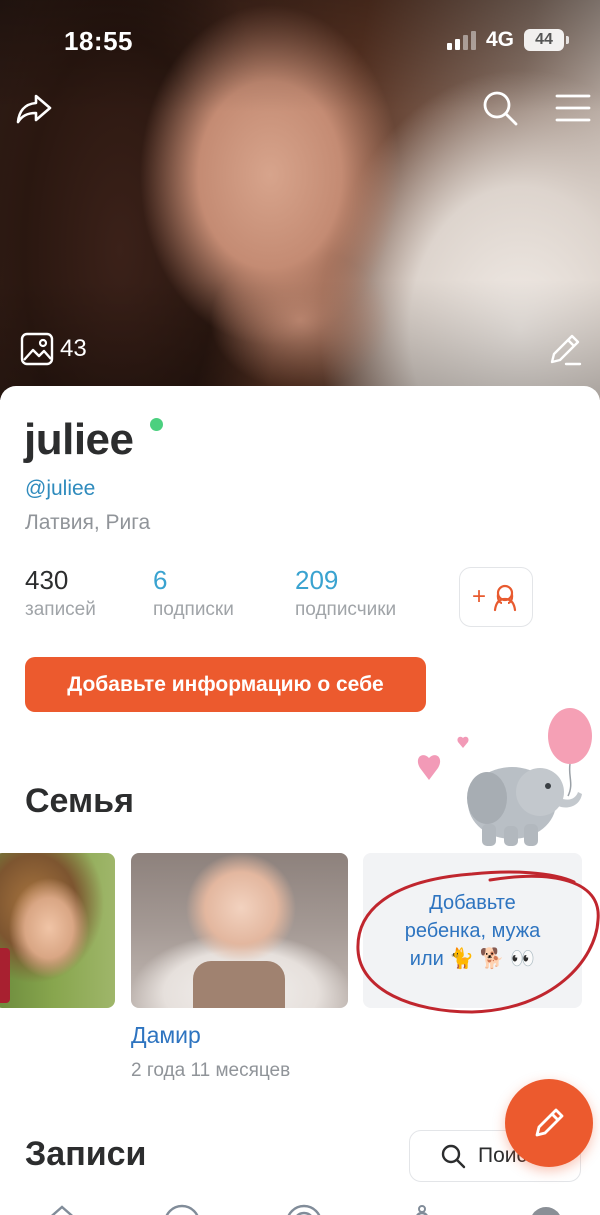  Describe the element at coordinates (461, 40) in the screenshot. I see `signal-icon` at that location.